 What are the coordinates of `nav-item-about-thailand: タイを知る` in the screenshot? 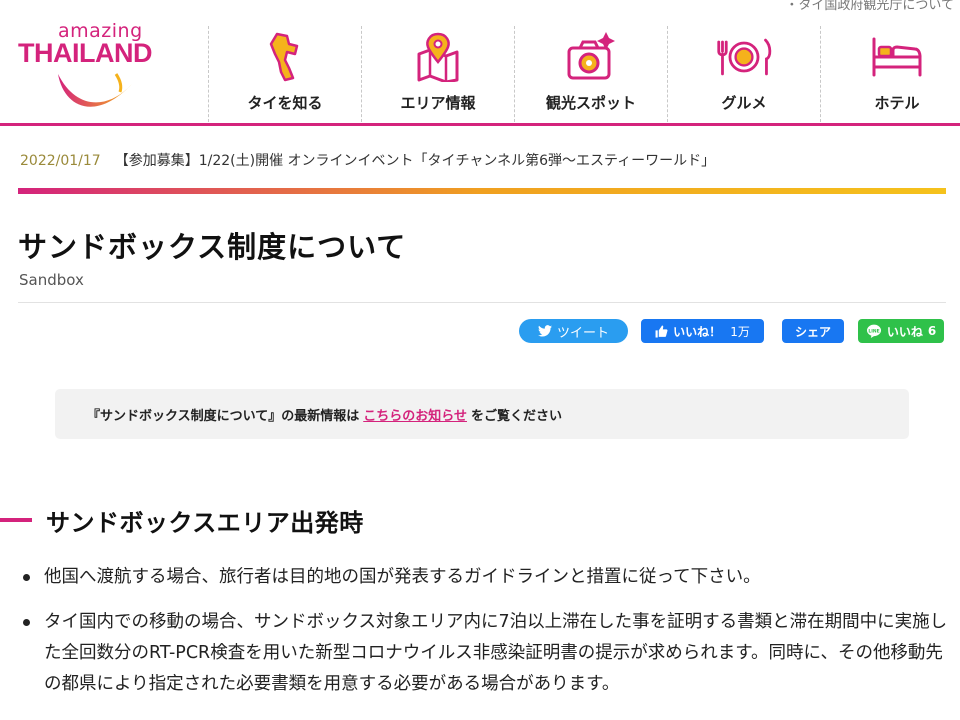 It's located at (284, 74).